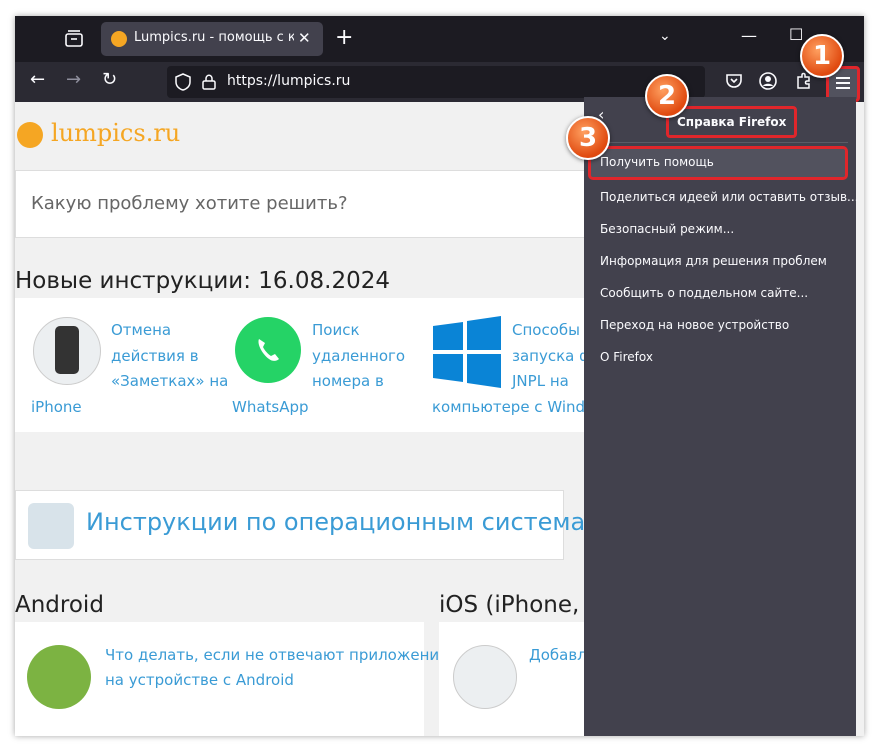 This screenshot has height=750, width=879. What do you see at coordinates (626, 357) in the screenshot?
I see `menu-item-about-firefox: О Firefox` at bounding box center [626, 357].